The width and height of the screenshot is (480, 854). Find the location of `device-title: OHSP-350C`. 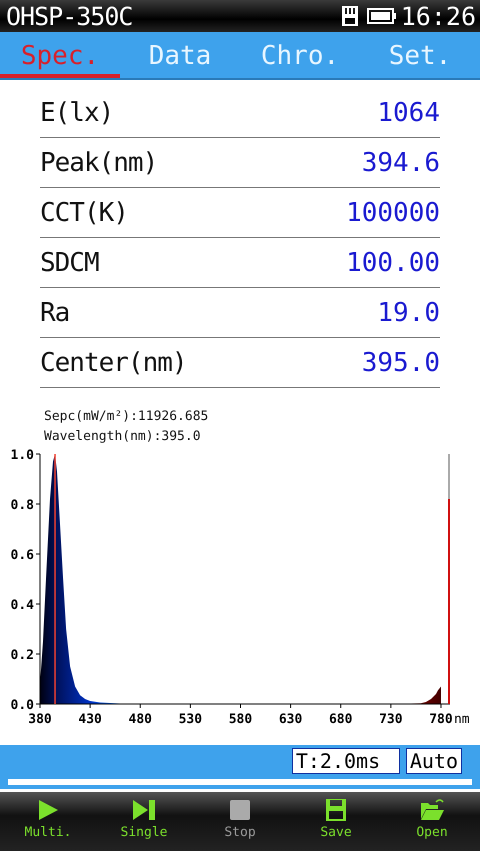

device-title: OHSP-350C is located at coordinates (70, 16).